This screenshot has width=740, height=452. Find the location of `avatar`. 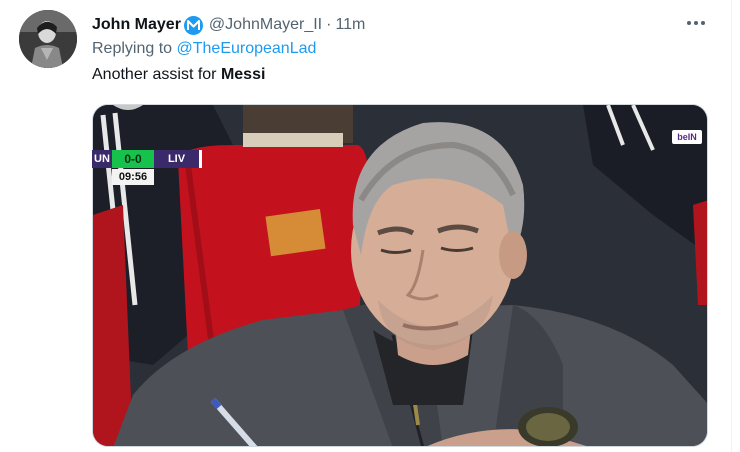

avatar is located at coordinates (48, 39).